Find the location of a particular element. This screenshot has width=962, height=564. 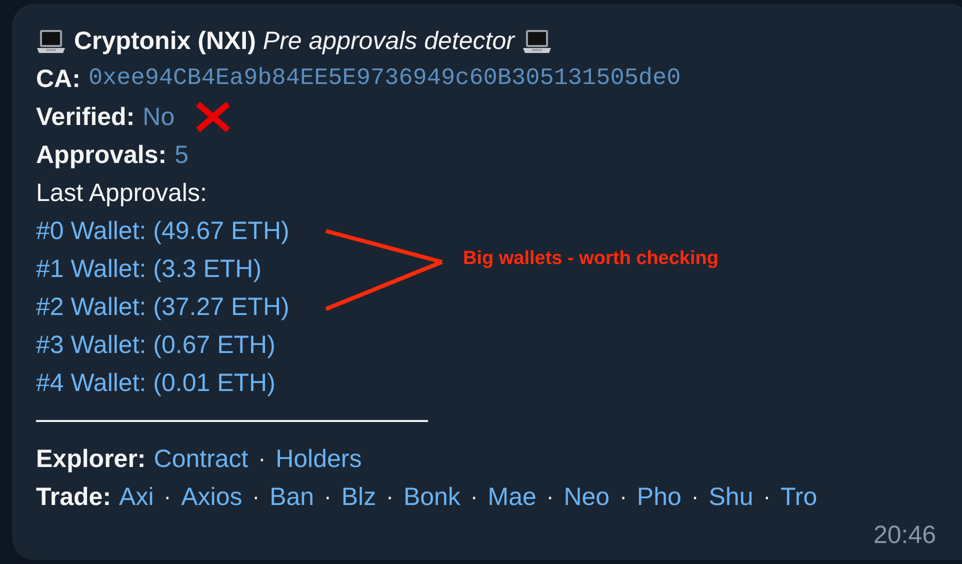

link: Contract is located at coordinates (201, 459).